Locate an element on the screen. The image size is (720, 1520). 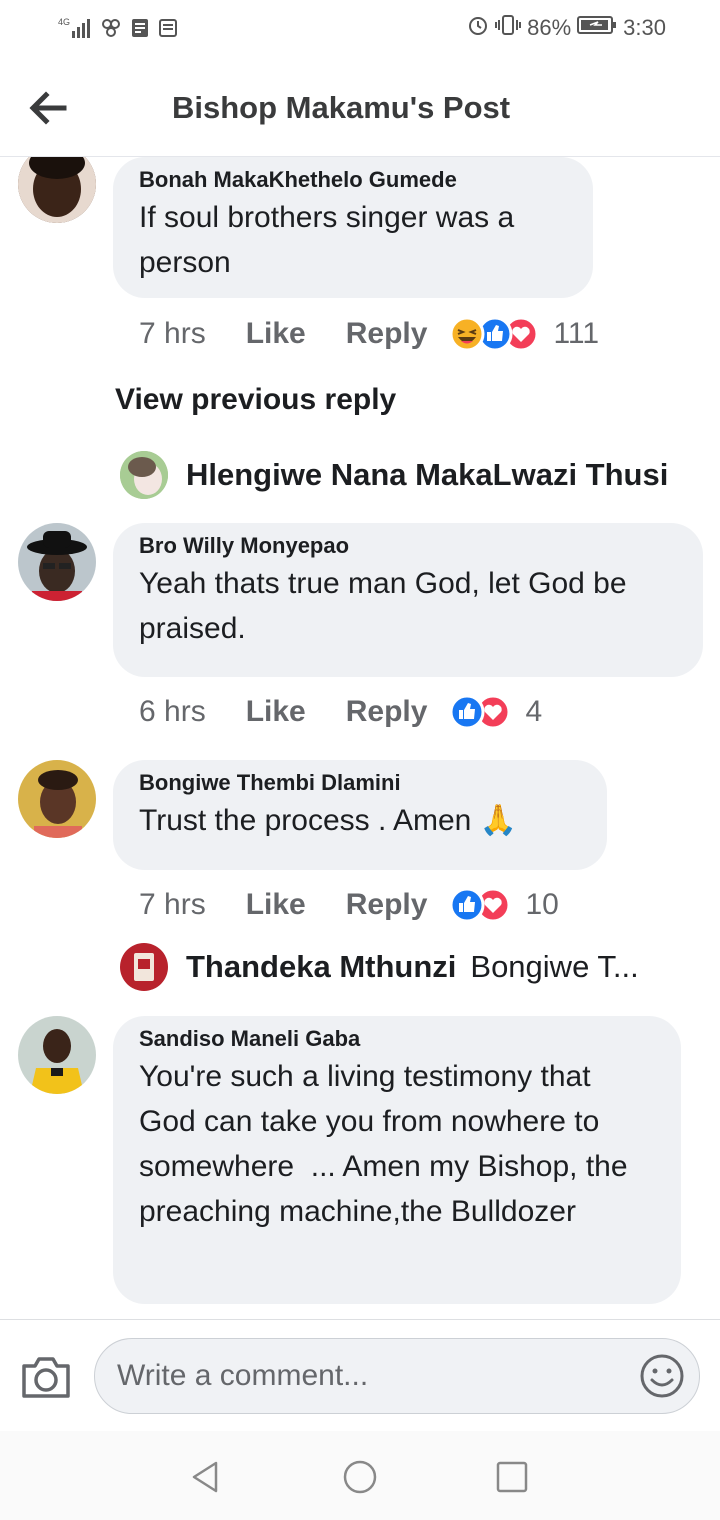
square-recents-icon is located at coordinates (512, 1477).